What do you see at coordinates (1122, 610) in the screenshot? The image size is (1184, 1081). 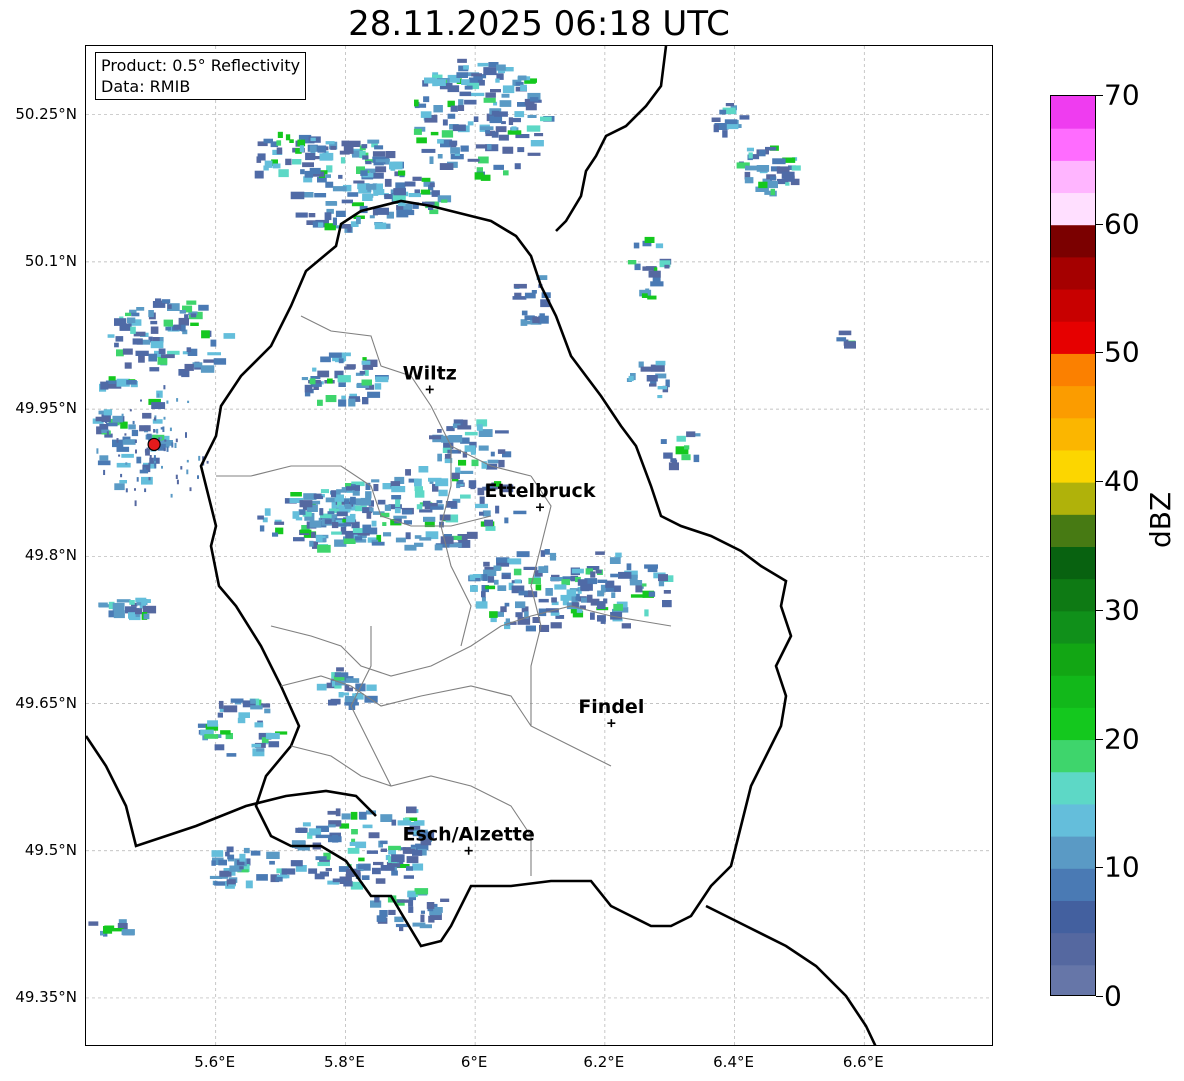 I see `colorbar-tick-label: 30` at bounding box center [1122, 610].